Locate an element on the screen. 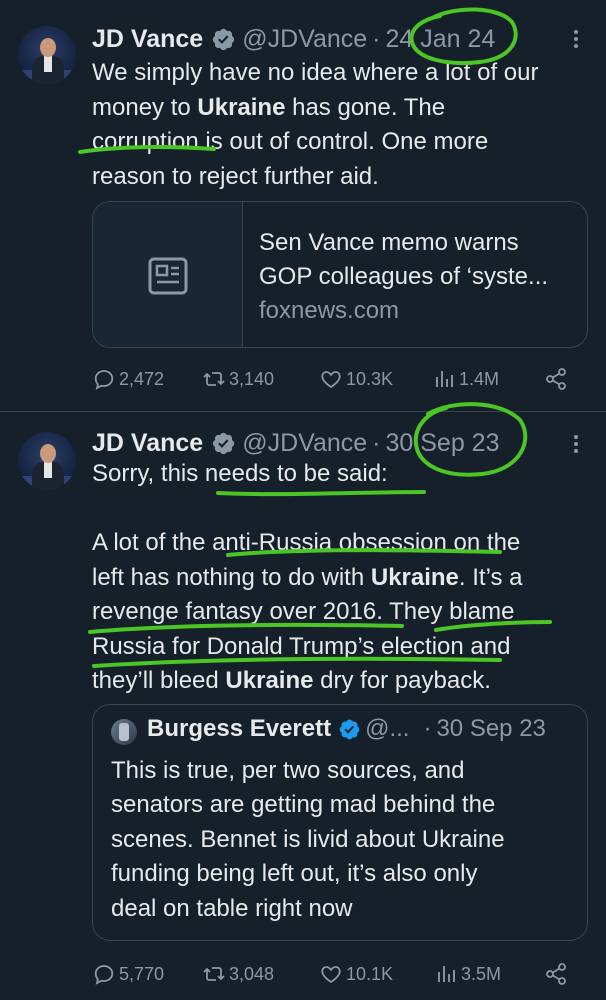 This screenshot has height=1000, width=606. text-segment: Russia for Donald Trump’s election and is located at coordinates (301, 646).